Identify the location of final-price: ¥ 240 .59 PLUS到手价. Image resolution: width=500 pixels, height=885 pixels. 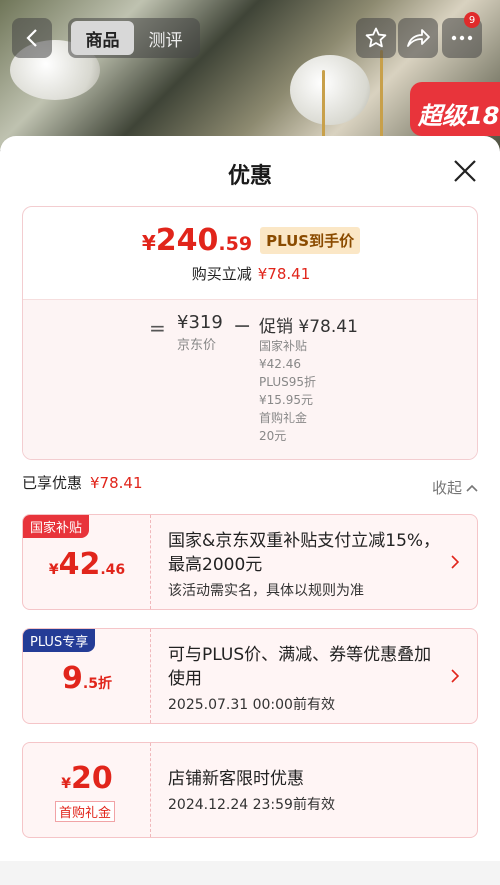
(250, 240).